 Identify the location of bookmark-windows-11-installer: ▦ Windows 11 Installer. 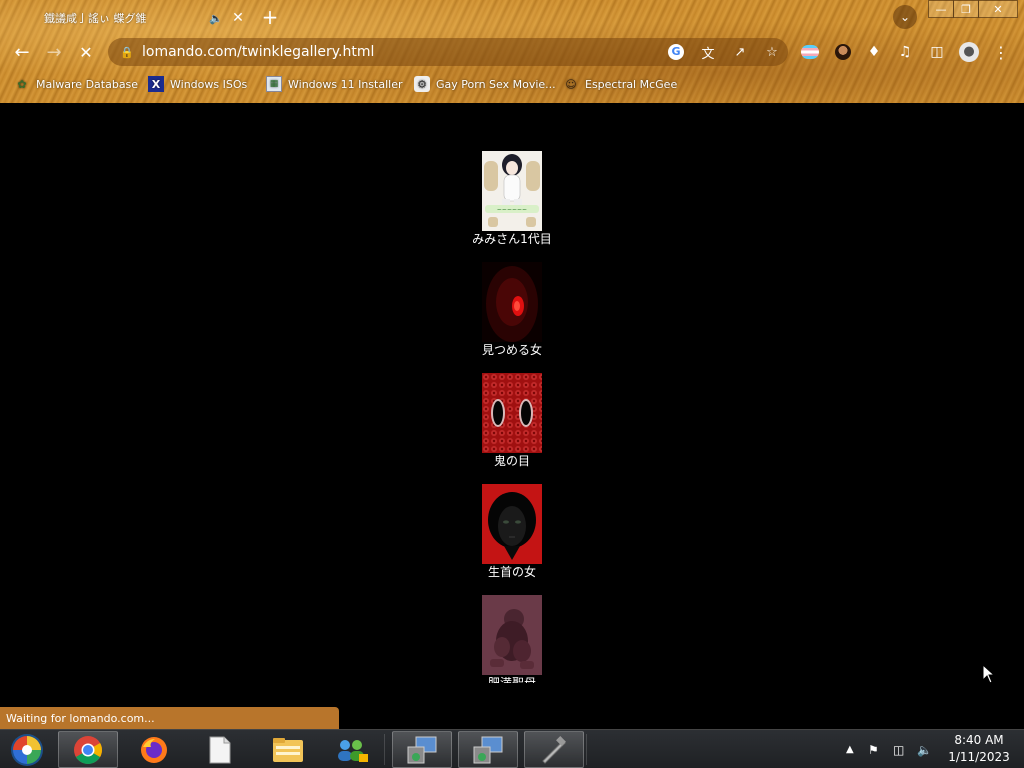
(334, 84).